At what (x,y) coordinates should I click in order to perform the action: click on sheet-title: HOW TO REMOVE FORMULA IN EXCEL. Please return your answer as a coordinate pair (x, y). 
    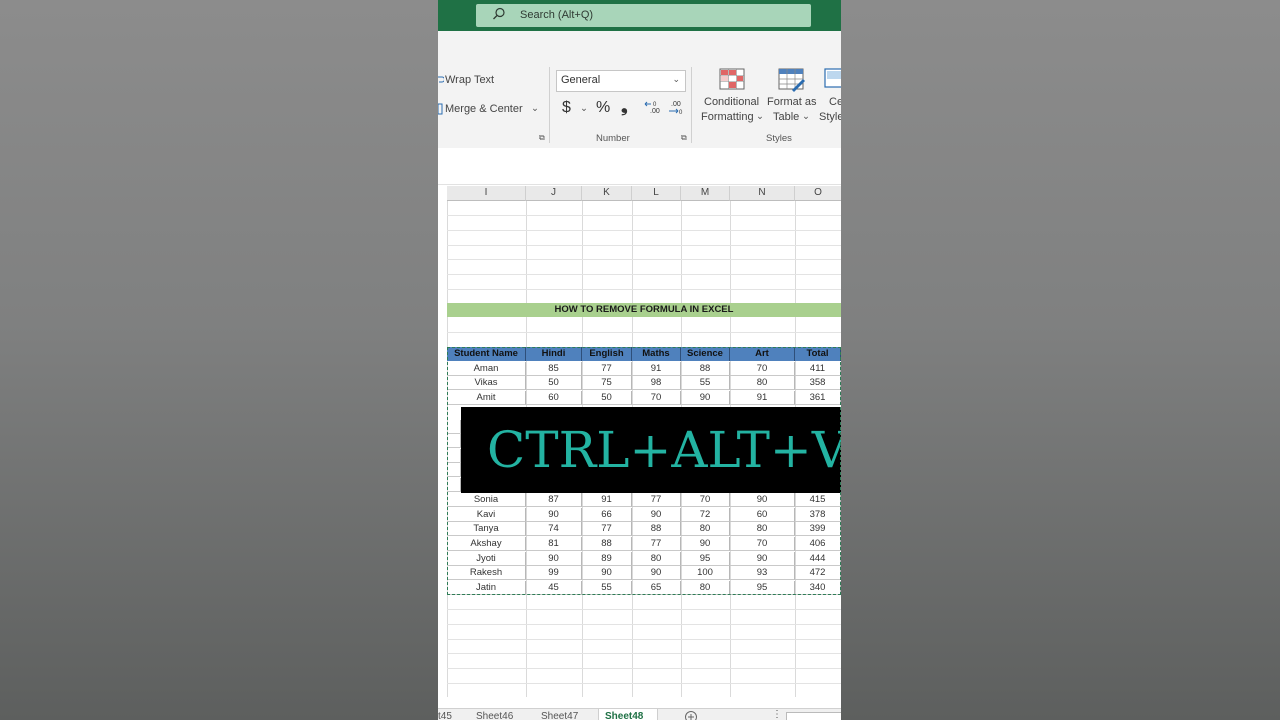
    Looking at the image, I should click on (644, 310).